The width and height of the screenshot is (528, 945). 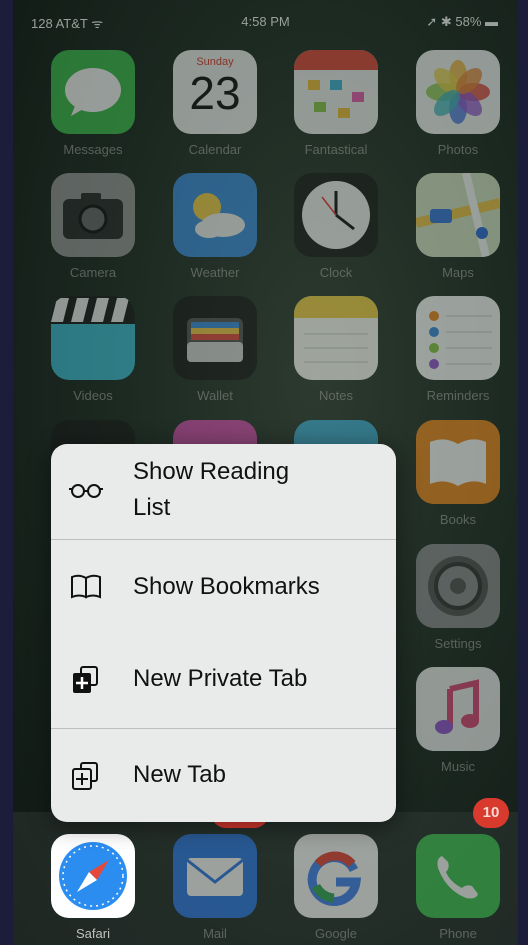 What do you see at coordinates (265, 20) in the screenshot?
I see `status-bar: 128 AT&T ᯤ 4:58 PM ➚ ✱ 58% ▬` at bounding box center [265, 20].